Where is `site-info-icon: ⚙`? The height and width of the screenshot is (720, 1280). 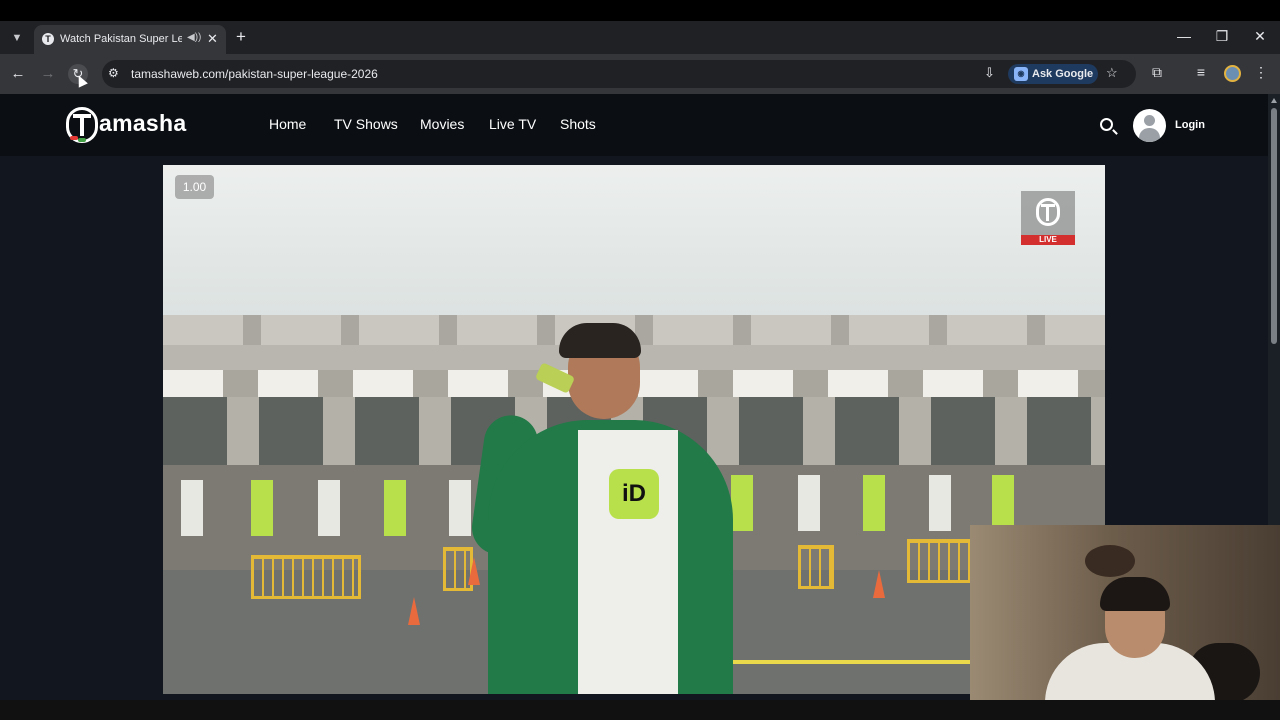 site-info-icon: ⚙ is located at coordinates (113, 73).